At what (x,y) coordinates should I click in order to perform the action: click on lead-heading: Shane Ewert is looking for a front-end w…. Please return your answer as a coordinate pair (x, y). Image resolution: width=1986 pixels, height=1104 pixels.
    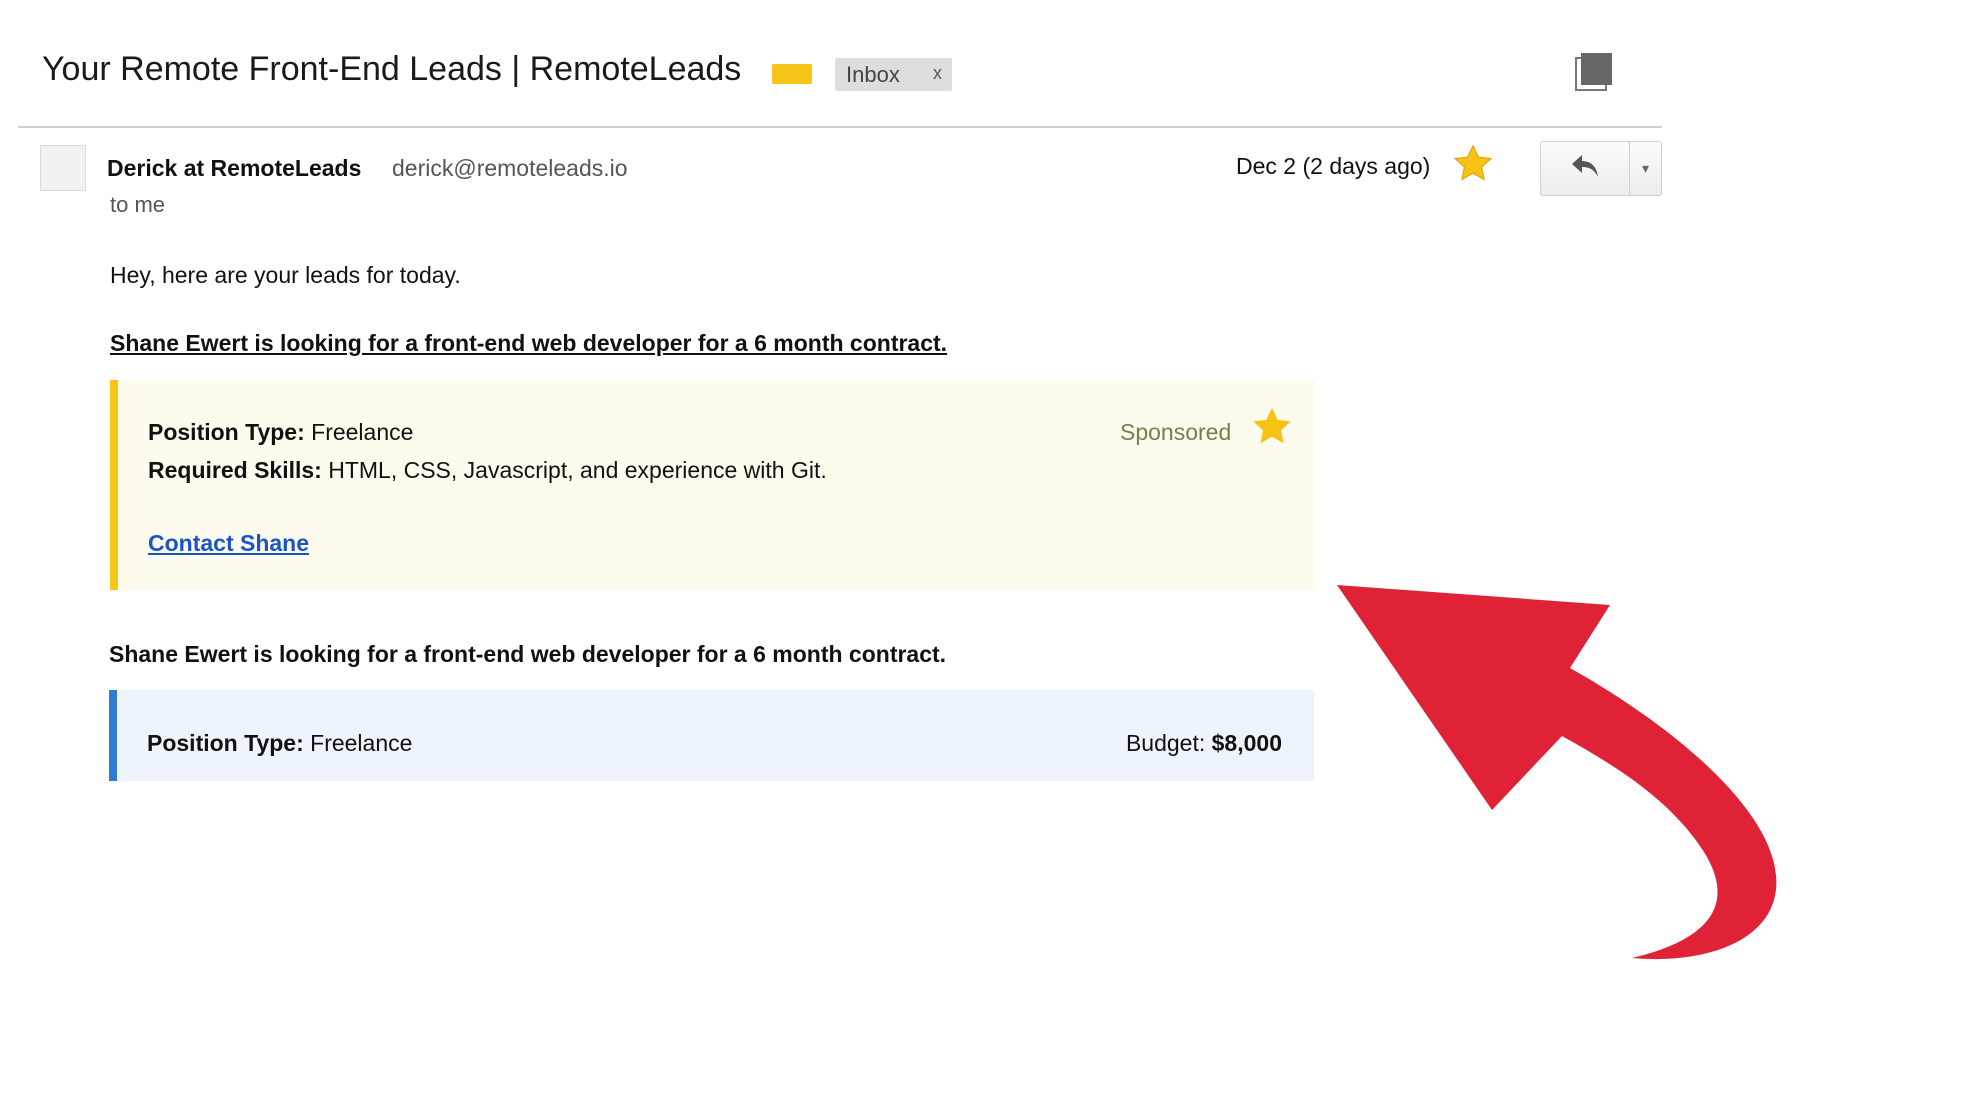
    Looking at the image, I should click on (528, 654).